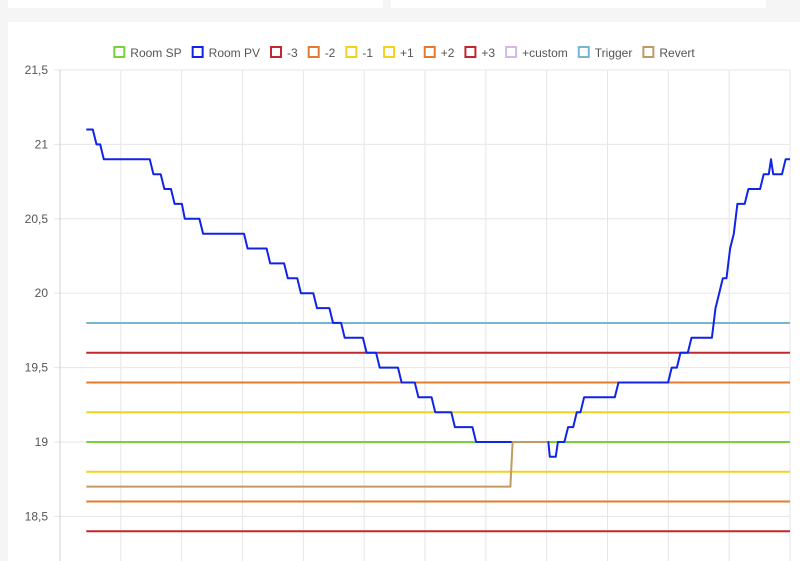  What do you see at coordinates (292, 53) in the screenshot?
I see `legend-label: -3` at bounding box center [292, 53].